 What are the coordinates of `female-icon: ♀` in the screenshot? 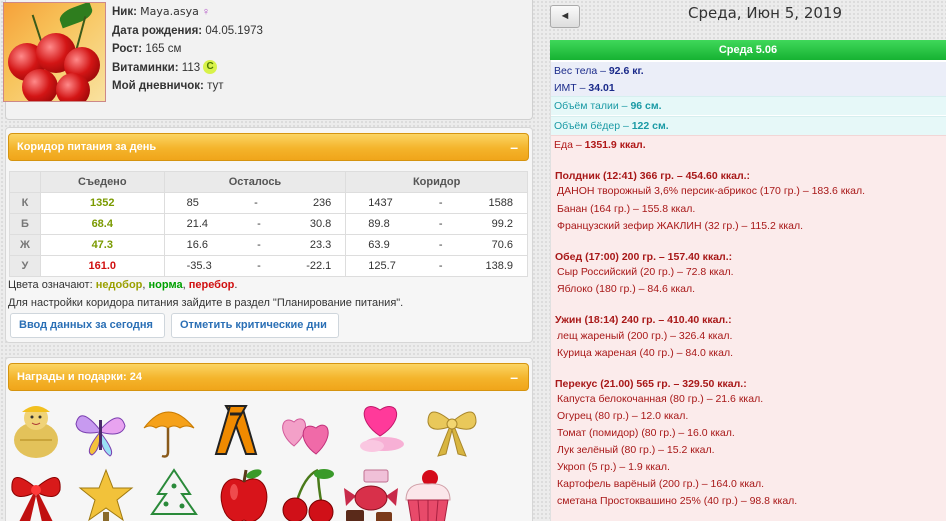 It's located at (206, 12).